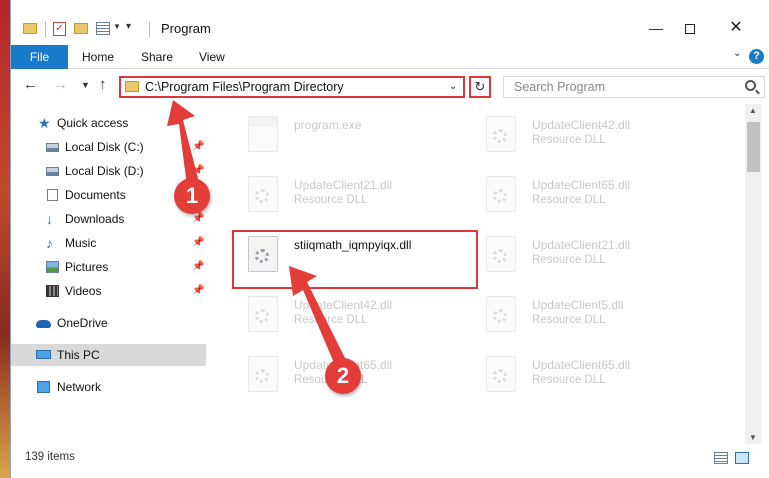 This screenshot has width=769, height=478. Describe the element at coordinates (108, 387) in the screenshot. I see `sidebar-item-network: Network` at that location.